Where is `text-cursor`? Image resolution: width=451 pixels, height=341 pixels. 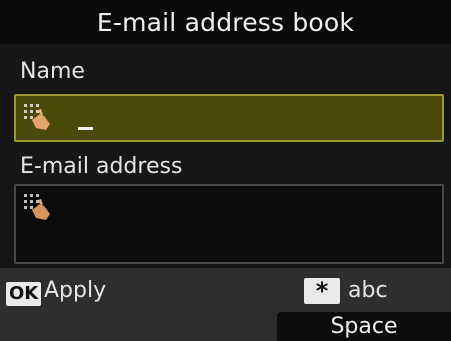 text-cursor is located at coordinates (85, 128).